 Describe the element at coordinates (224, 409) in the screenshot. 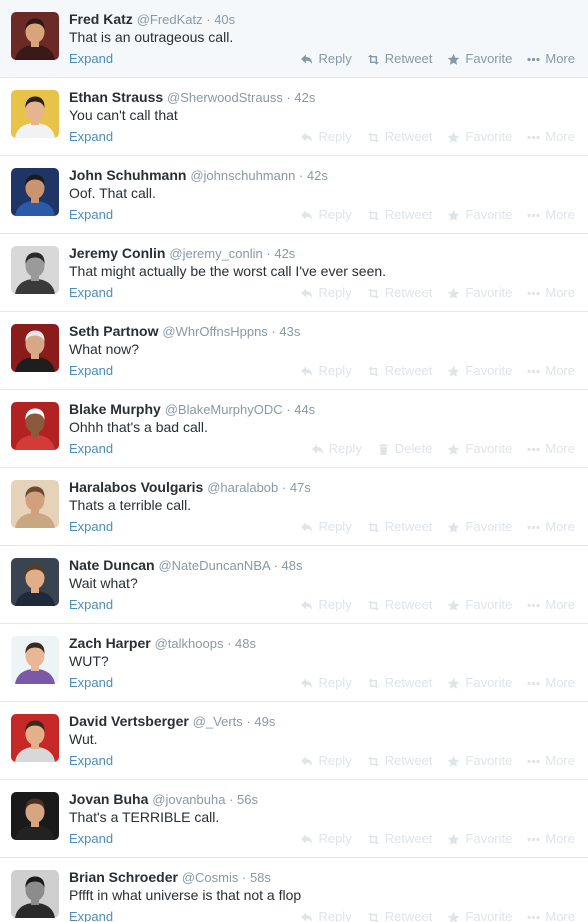

I see `user-handle: @BlakeMurphyODC` at that location.